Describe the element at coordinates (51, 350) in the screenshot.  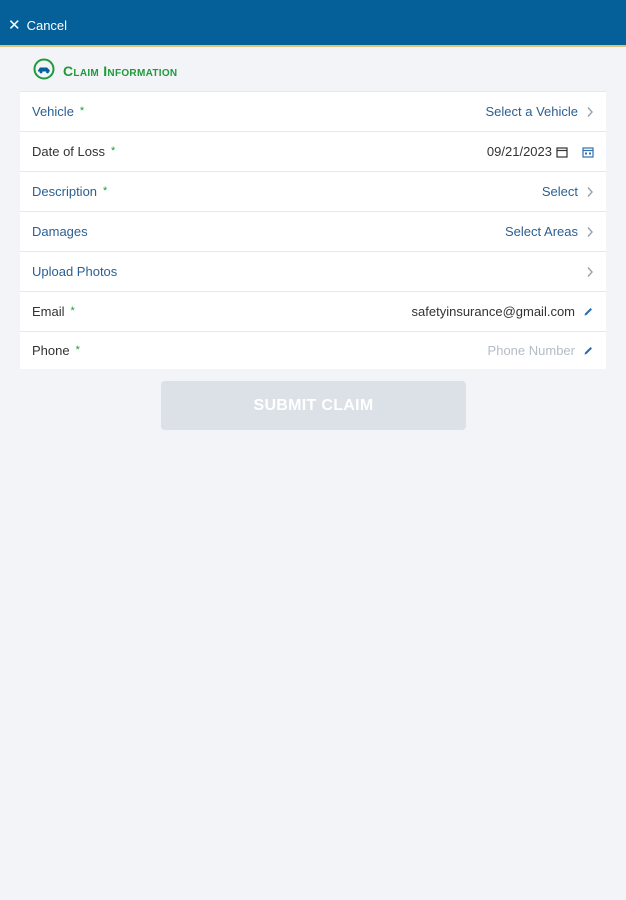
I see `phone-label: Phone` at that location.